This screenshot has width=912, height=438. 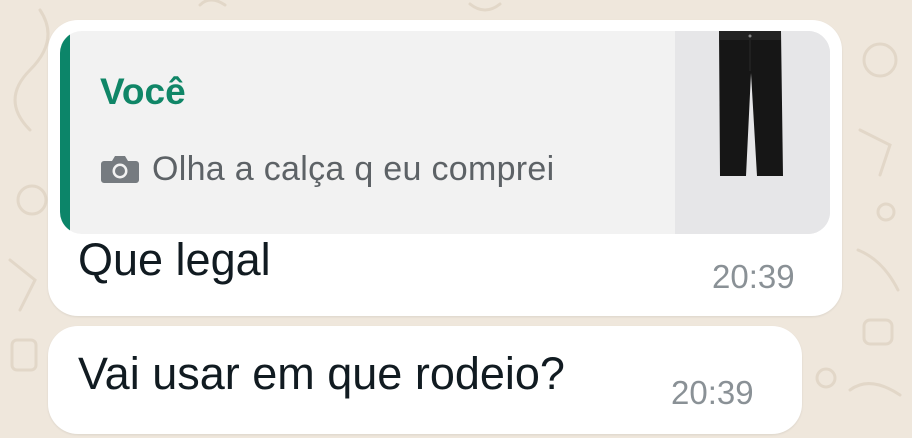 What do you see at coordinates (353, 168) in the screenshot?
I see `quoted-caption: Olha a calça q eu comprei` at bounding box center [353, 168].